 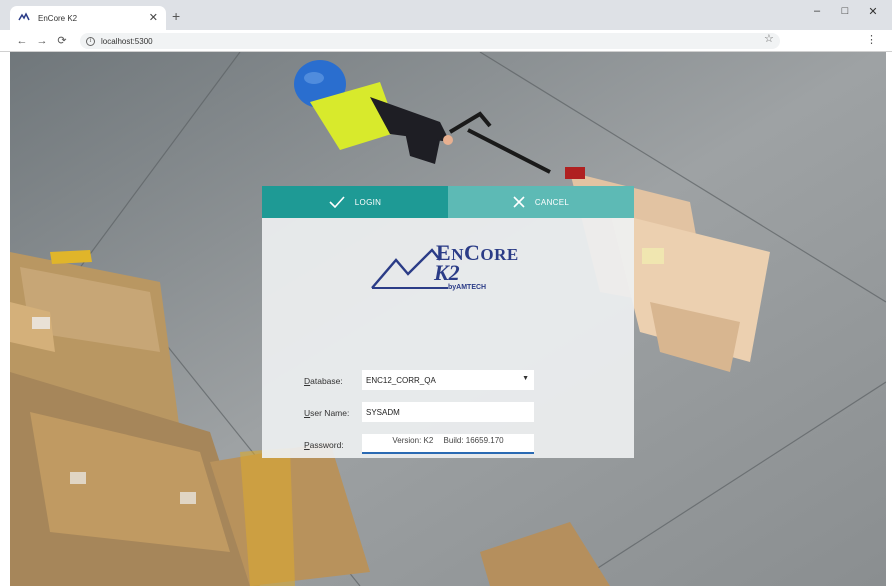 What do you see at coordinates (769, 38) in the screenshot?
I see `bookmark-star-icon: ☆` at bounding box center [769, 38].